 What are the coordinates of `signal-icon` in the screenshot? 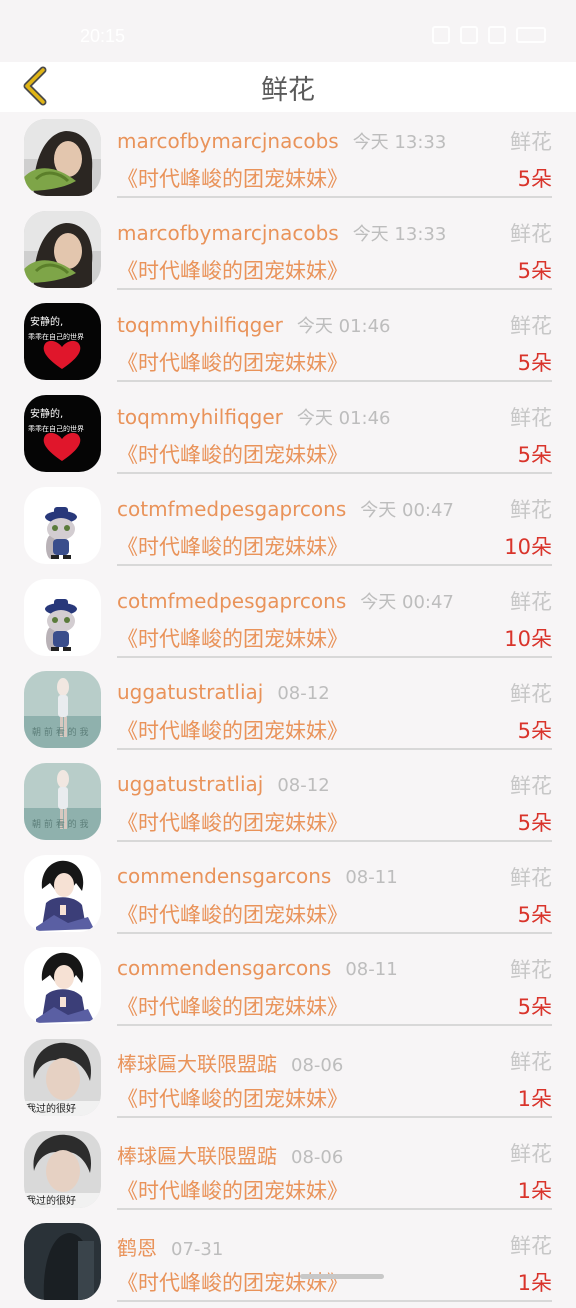 It's located at (497, 35).